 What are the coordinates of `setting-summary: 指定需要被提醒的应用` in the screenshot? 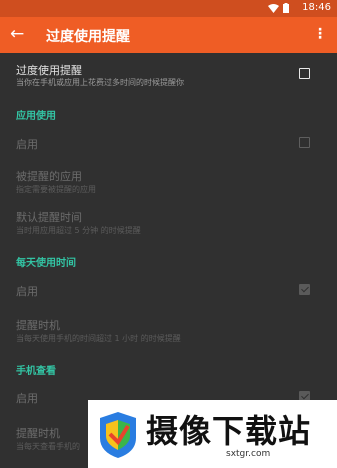 It's located at (56, 189).